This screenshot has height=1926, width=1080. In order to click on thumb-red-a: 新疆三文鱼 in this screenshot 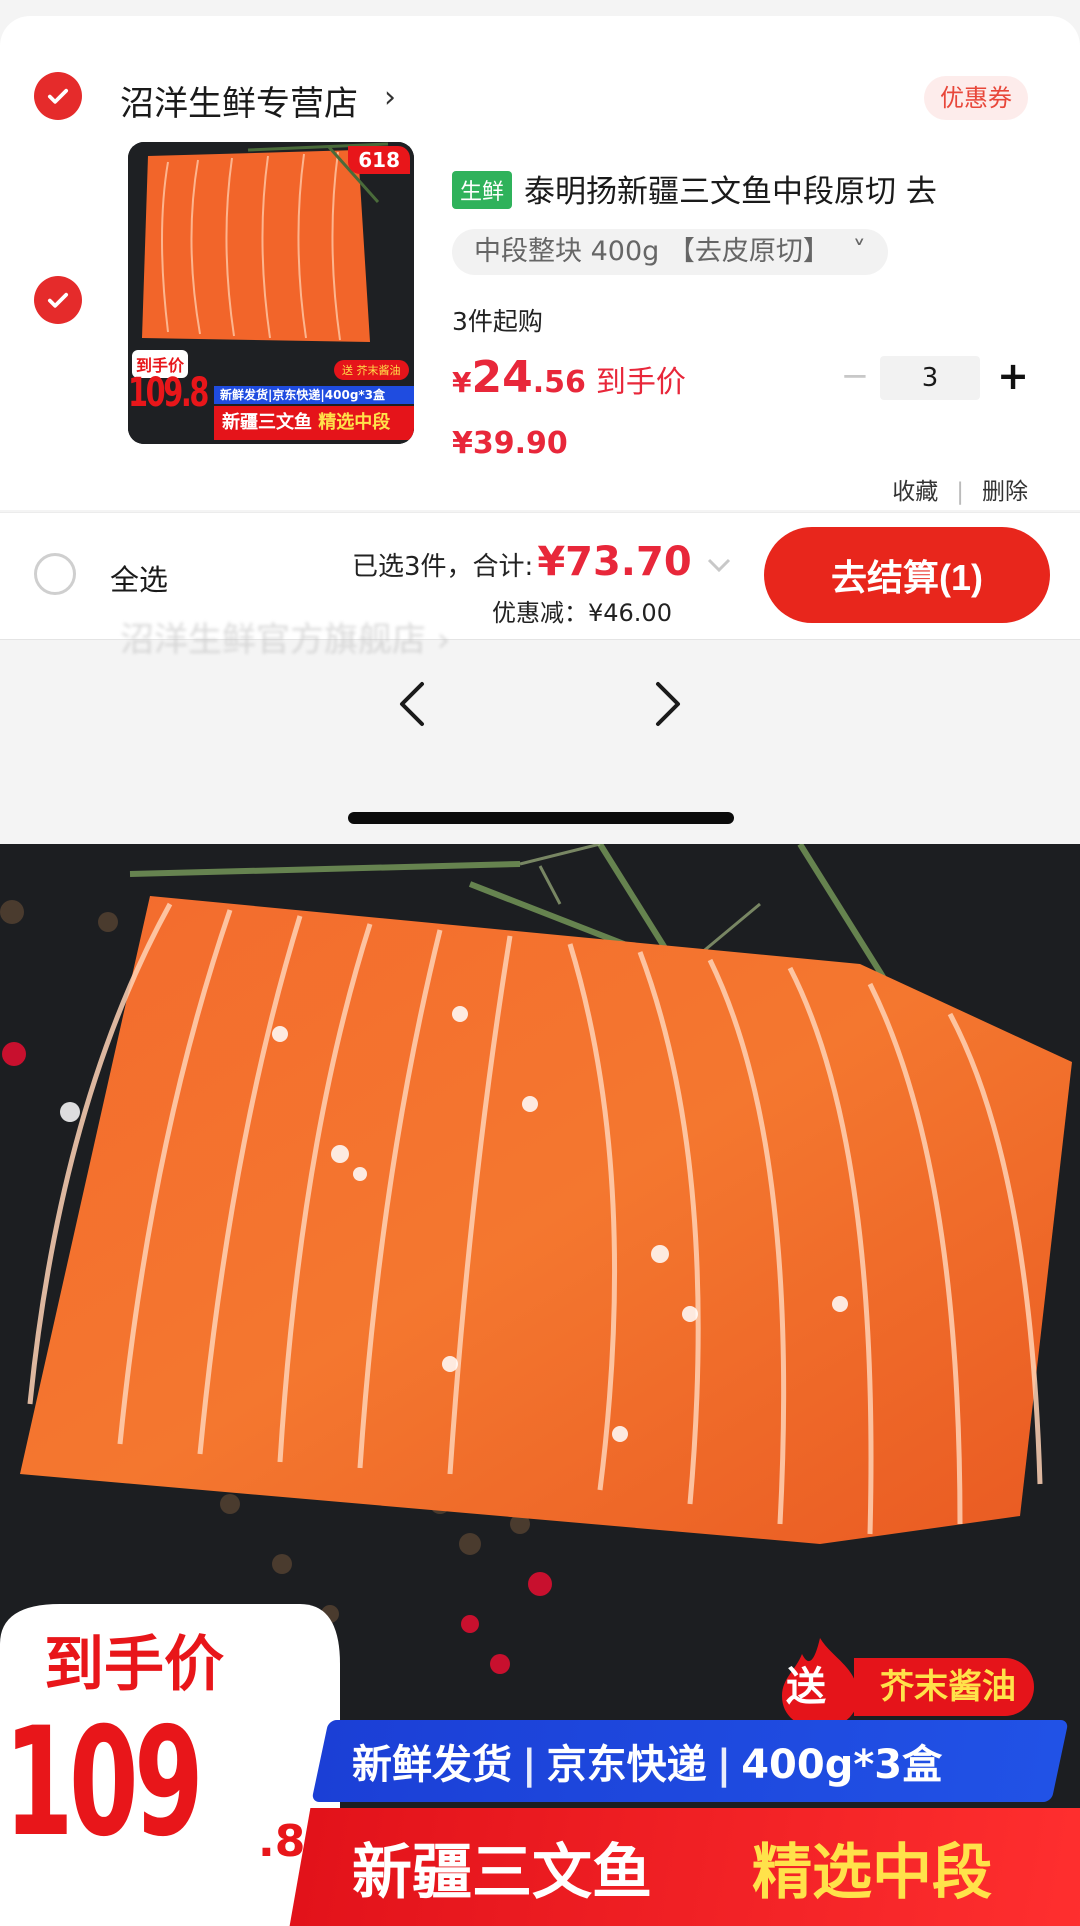, I will do `click(267, 422)`.